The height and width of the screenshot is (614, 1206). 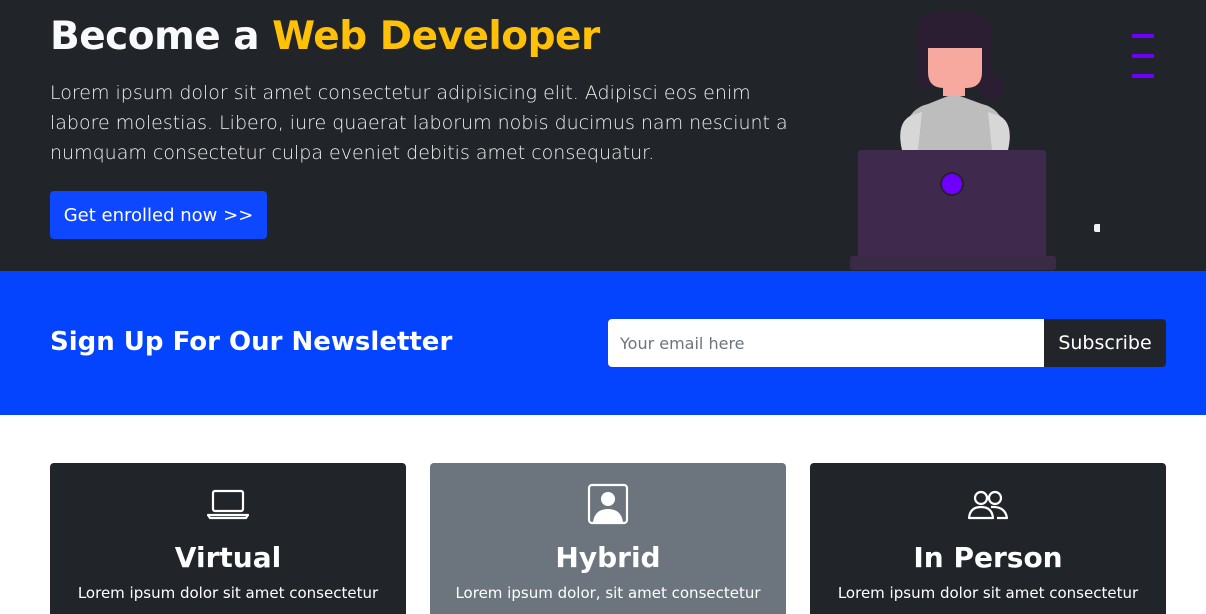 What do you see at coordinates (953, 263) in the screenshot?
I see `desk-shape` at bounding box center [953, 263].